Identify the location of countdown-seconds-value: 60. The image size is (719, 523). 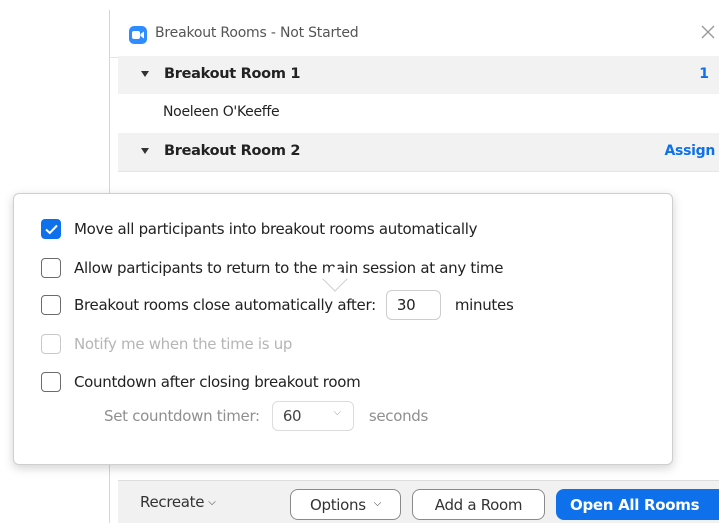
(292, 416).